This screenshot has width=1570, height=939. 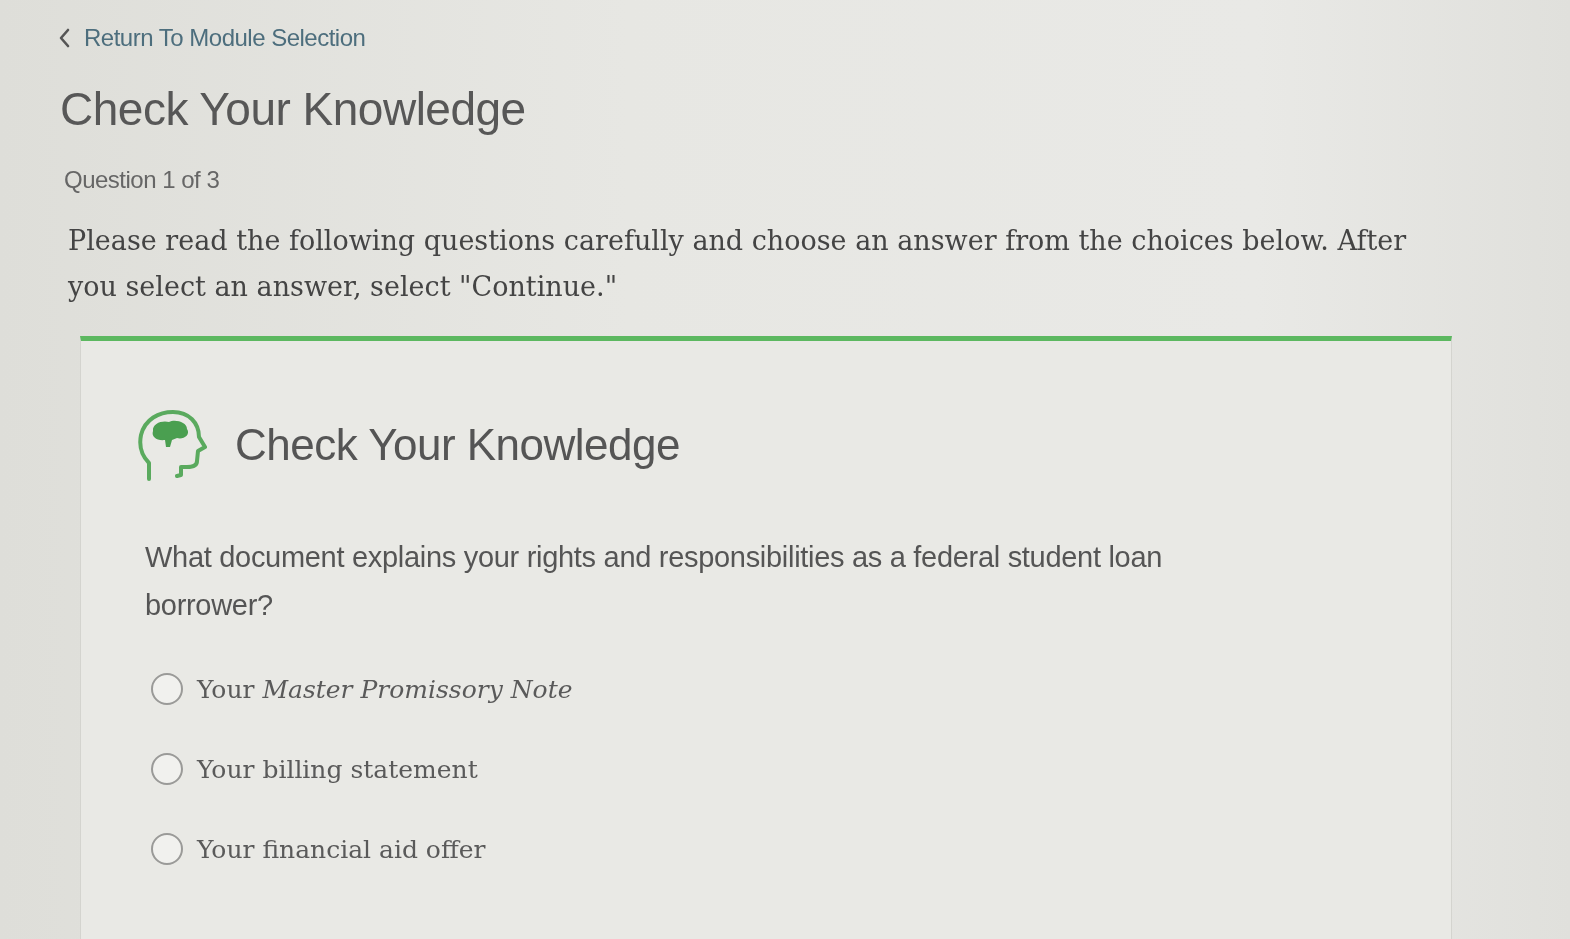 What do you see at coordinates (738, 264) in the screenshot?
I see `instructions-text: Please read the following questions carefully and choose an answer from the choices below. After you select an answer, select "Continue."` at bounding box center [738, 264].